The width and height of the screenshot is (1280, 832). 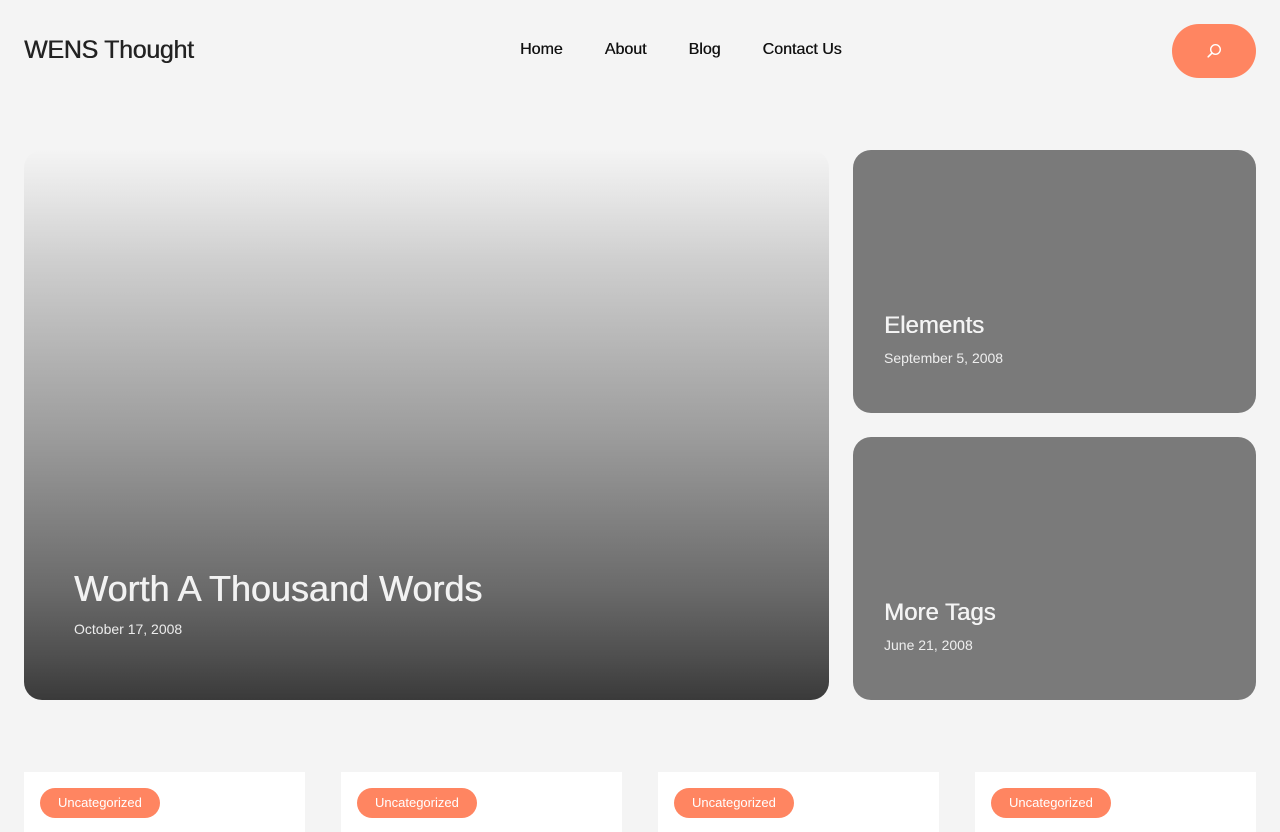 I want to click on search-button, so click(x=1214, y=51).